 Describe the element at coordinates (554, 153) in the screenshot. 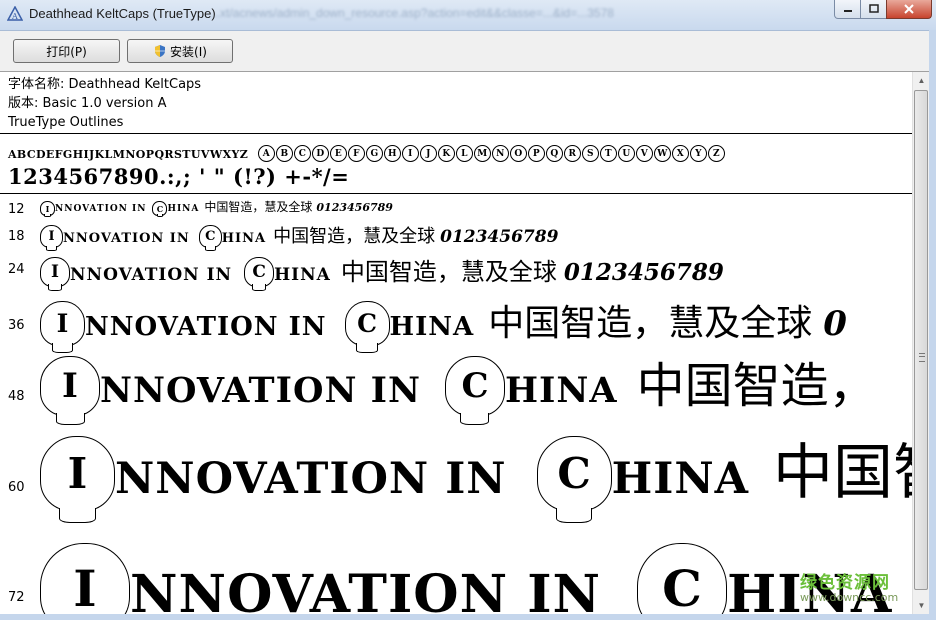

I see `skull-cap-letter: Q` at that location.